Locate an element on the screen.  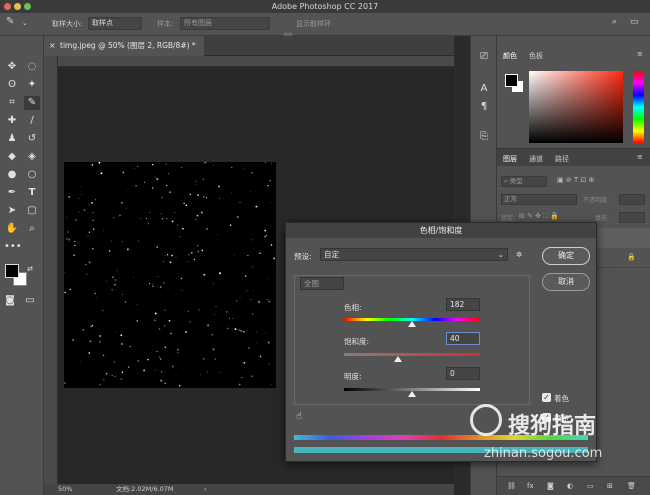
zoom-window-button is located at coordinates (27, 6).